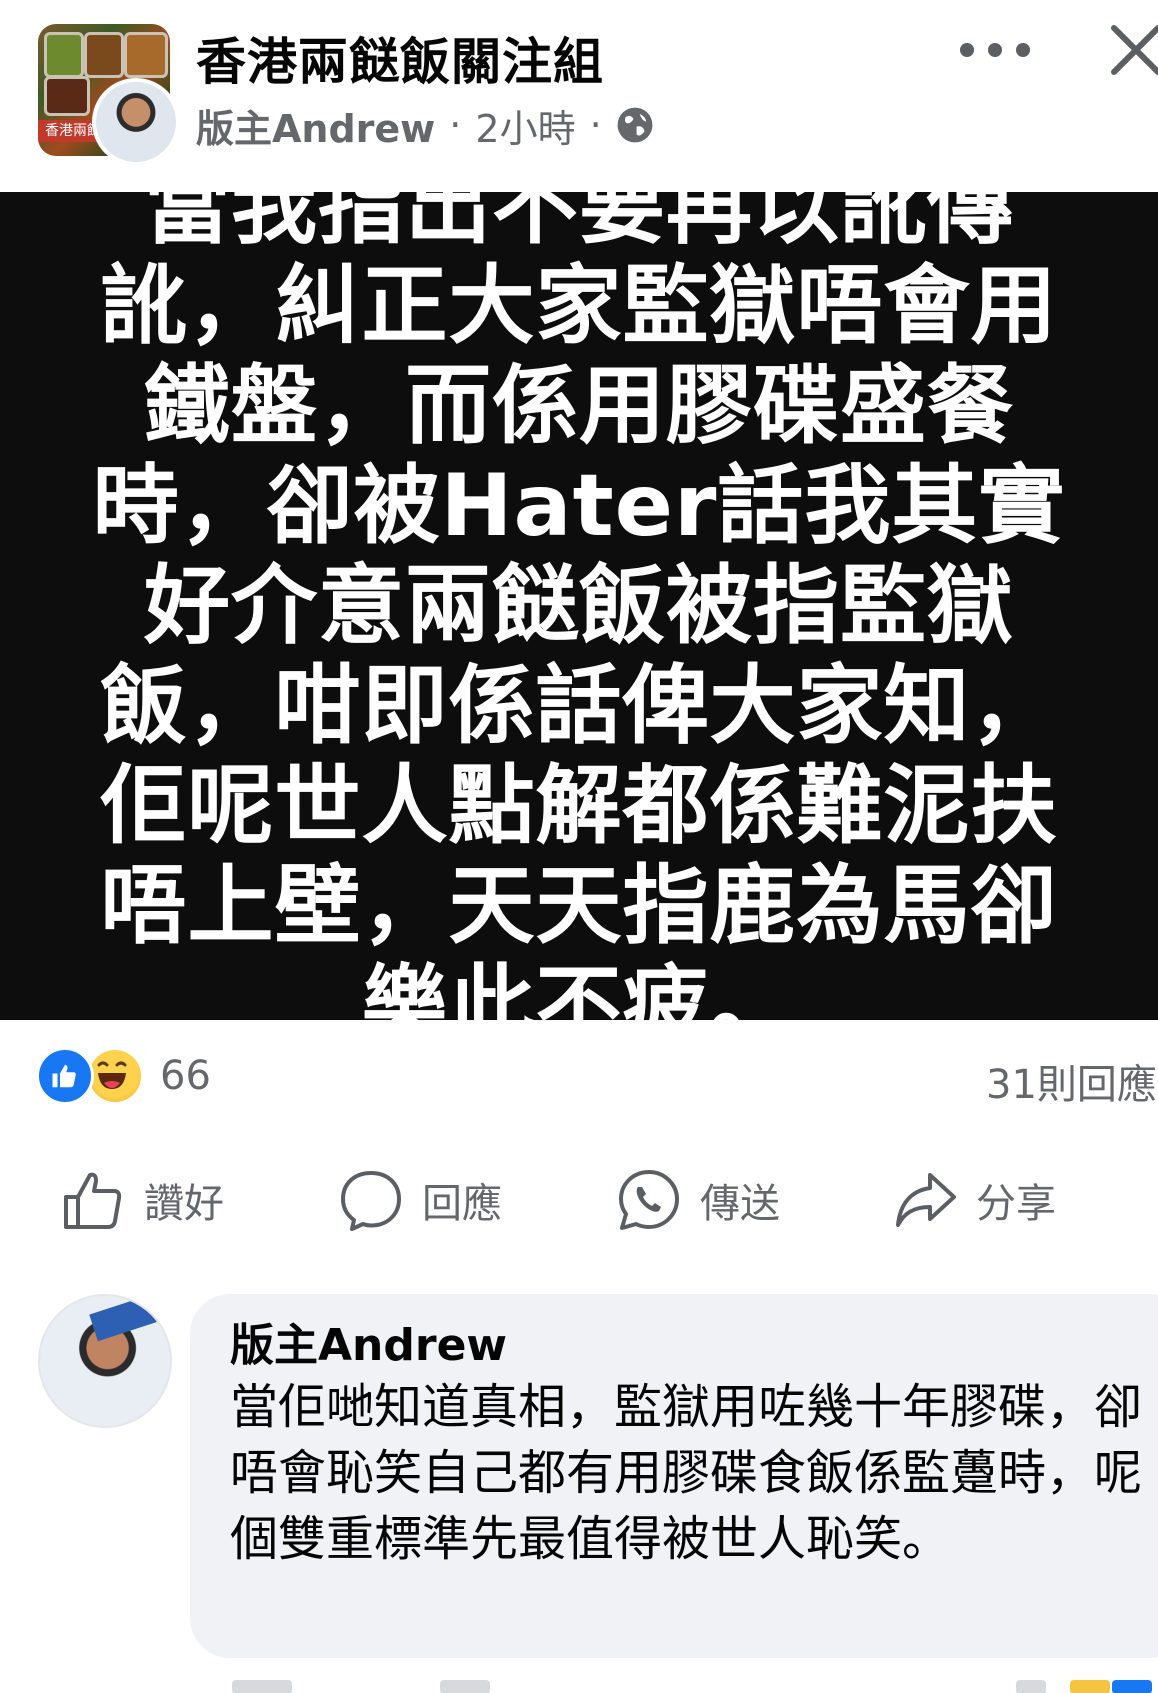 This screenshot has height=1693, width=1158. I want to click on post-time: 2小時, so click(525, 125).